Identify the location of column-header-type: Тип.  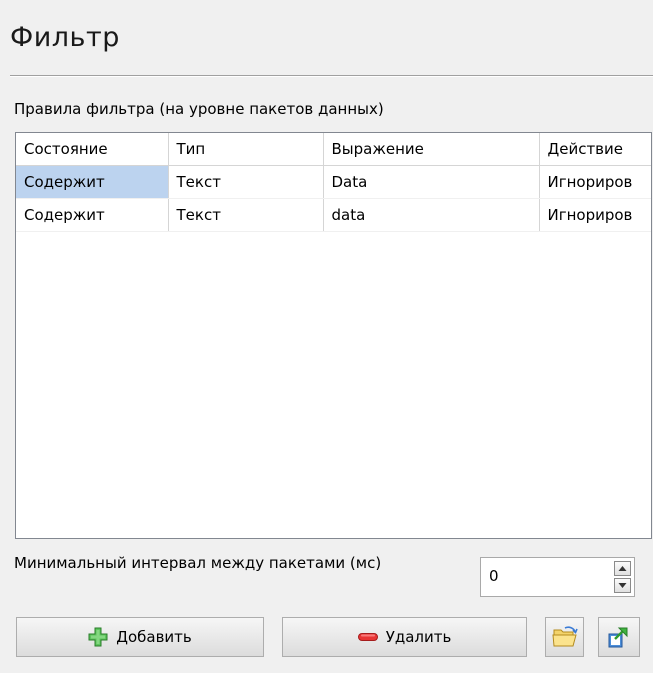
(246, 149).